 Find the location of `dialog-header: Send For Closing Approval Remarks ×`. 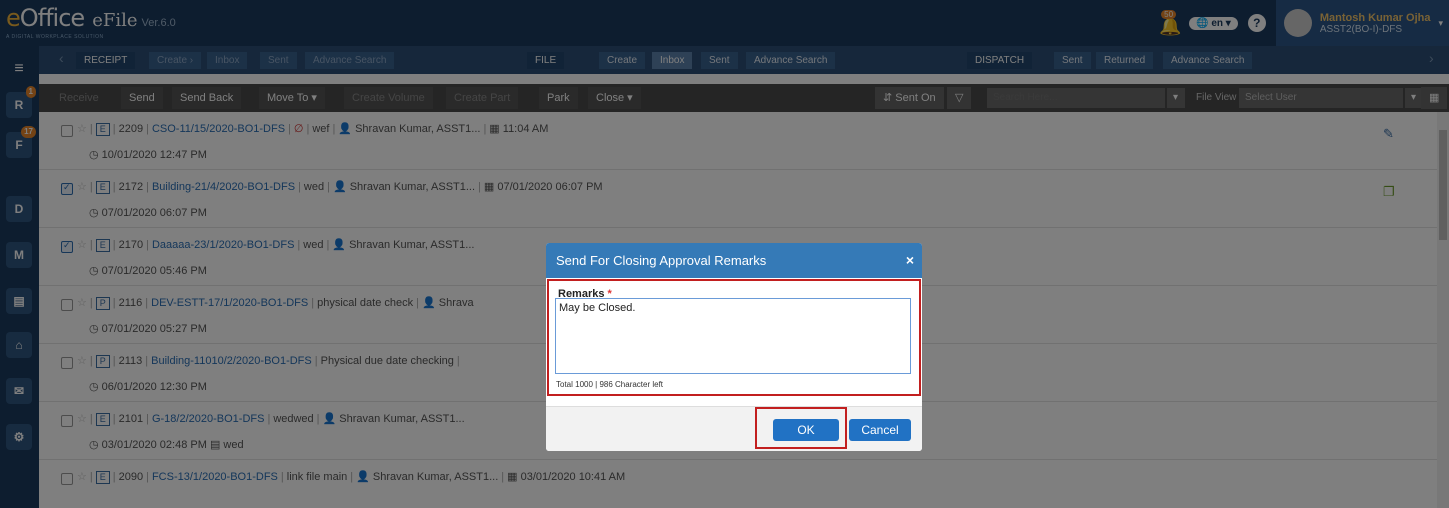

dialog-header: Send For Closing Approval Remarks × is located at coordinates (734, 260).